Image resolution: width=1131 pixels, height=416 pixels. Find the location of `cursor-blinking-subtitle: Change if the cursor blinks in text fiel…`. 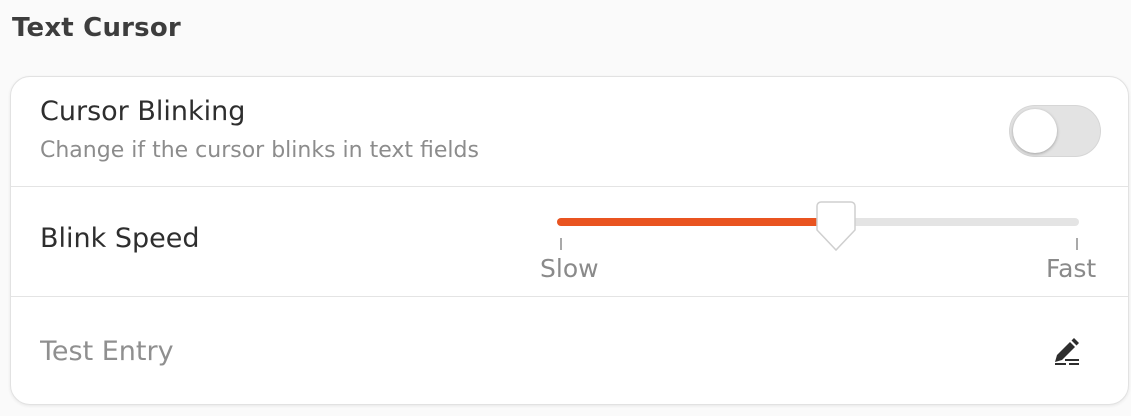

cursor-blinking-subtitle: Change if the cursor blinks in text fiel… is located at coordinates (259, 150).